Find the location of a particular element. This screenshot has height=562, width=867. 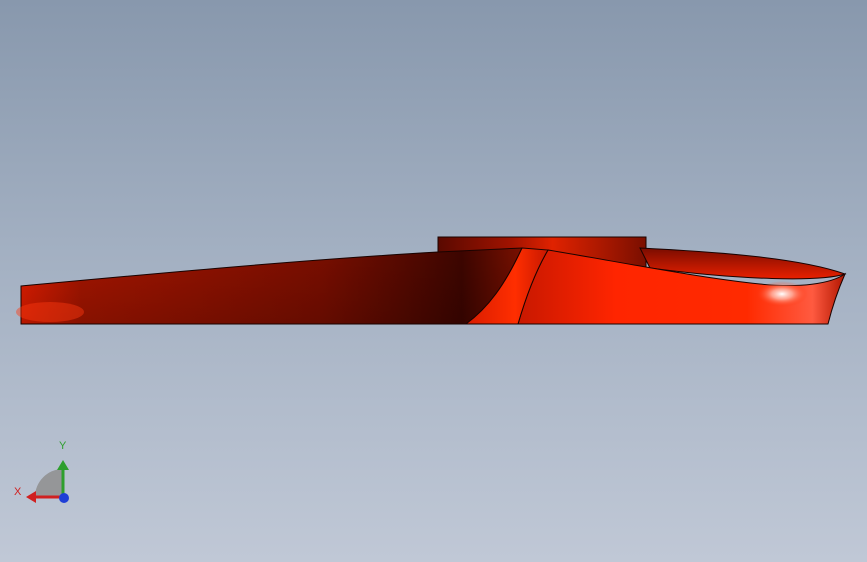

left-blade-shade is located at coordinates (271, 286).